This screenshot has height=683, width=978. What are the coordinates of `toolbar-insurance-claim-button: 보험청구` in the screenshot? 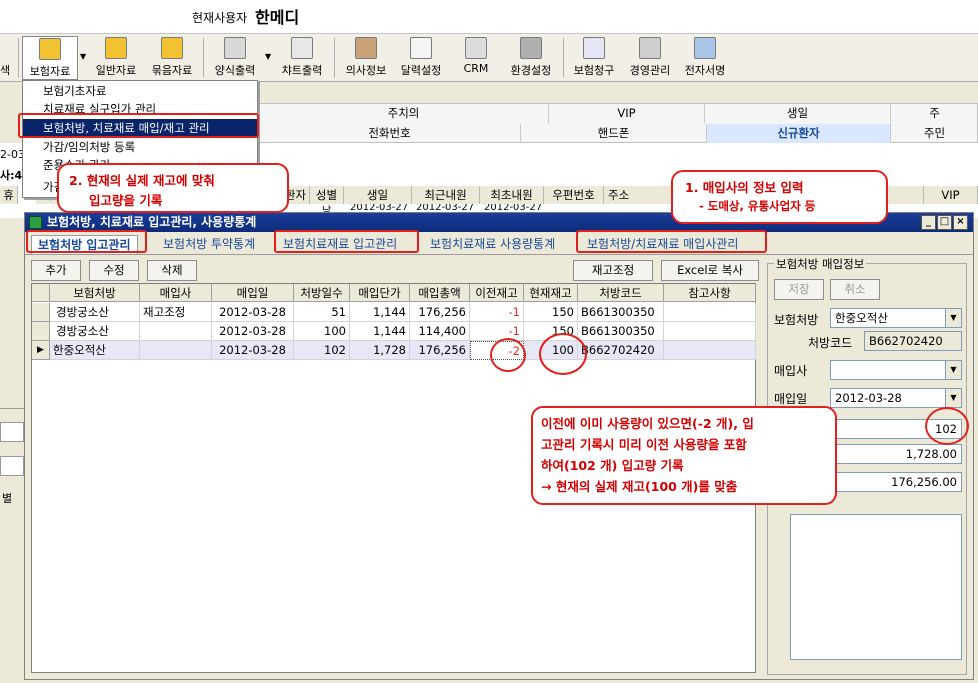 It's located at (594, 58).